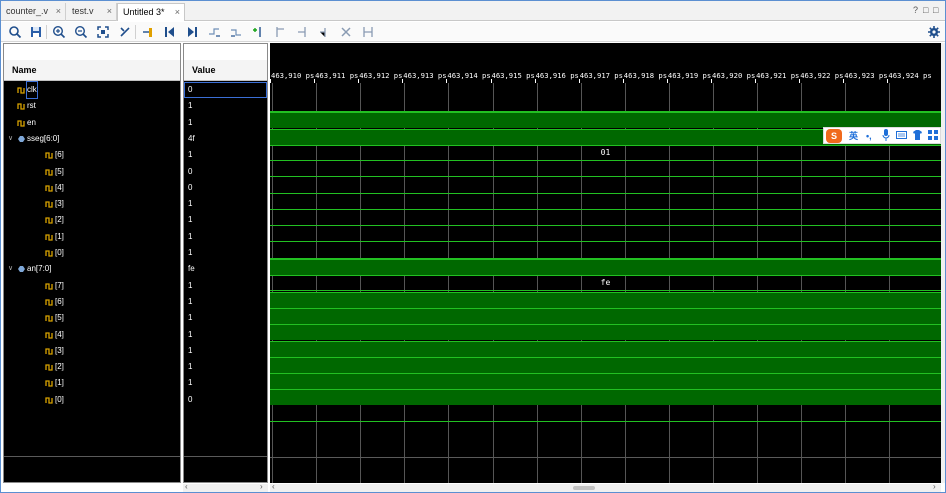 The image size is (946, 493). What do you see at coordinates (915, 10) in the screenshot?
I see `help-icon: ?` at bounding box center [915, 10].